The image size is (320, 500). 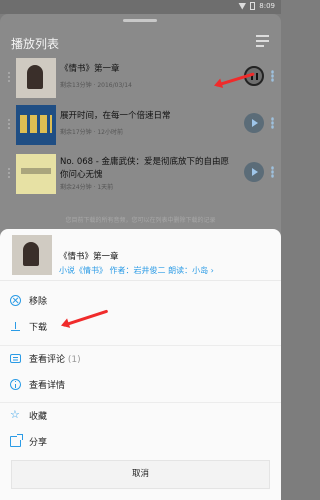 What do you see at coordinates (55, 360) in the screenshot?
I see `comments-label: 查看评论 (1)` at bounding box center [55, 360].